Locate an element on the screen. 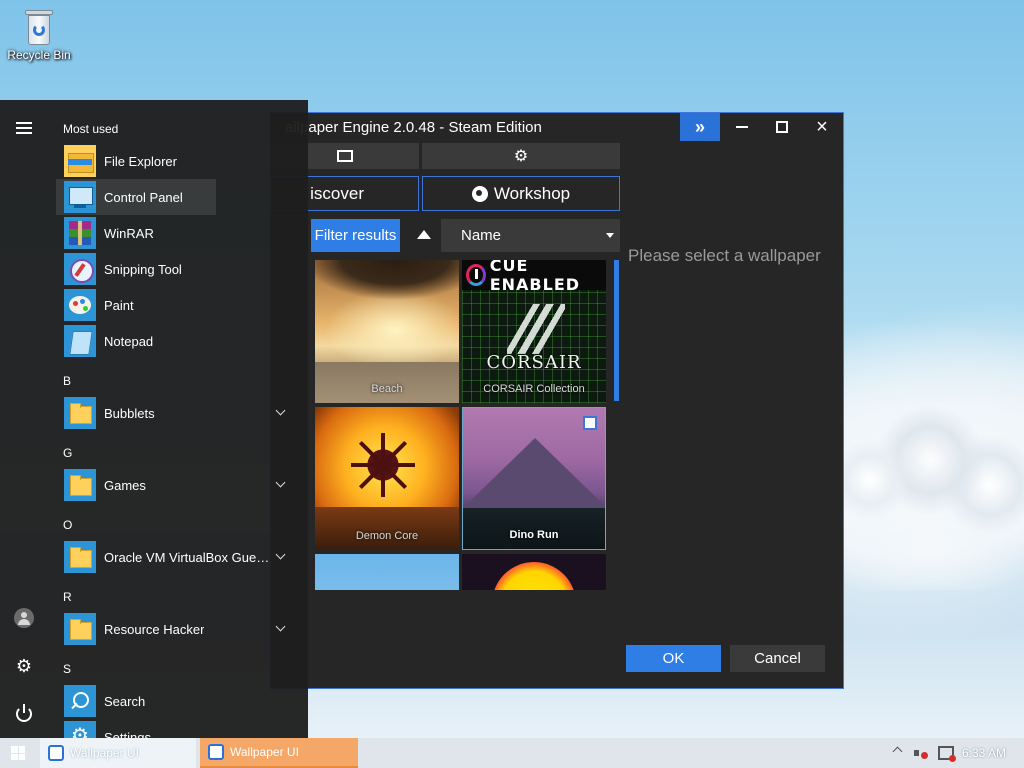 The height and width of the screenshot is (768, 1024). cue-logo-icon is located at coordinates (476, 275).